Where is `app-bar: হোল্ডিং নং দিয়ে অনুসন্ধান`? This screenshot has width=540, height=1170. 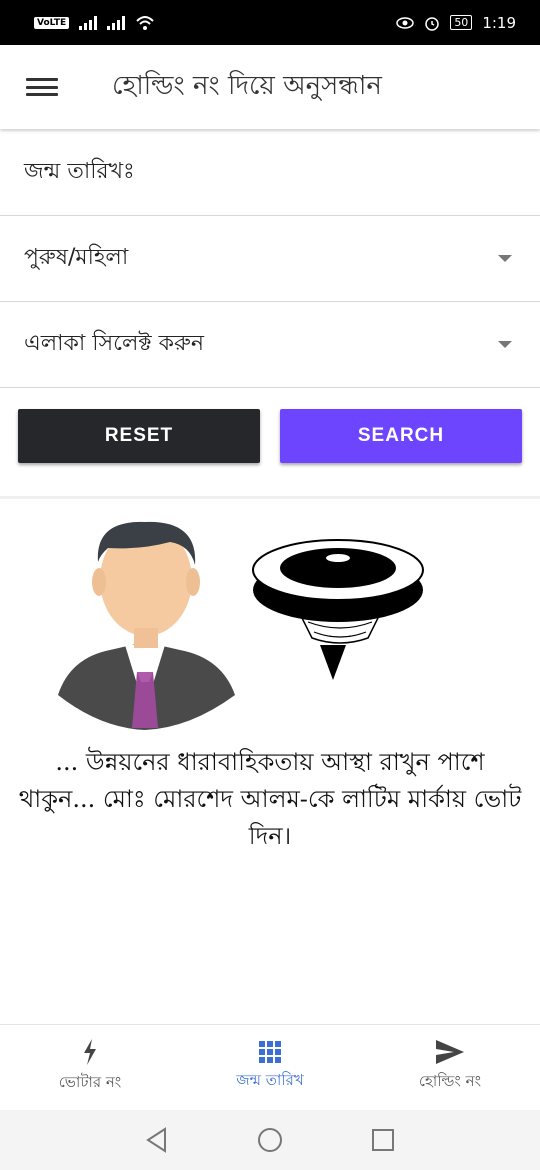 app-bar: হোল্ডিং নং দিয়ে অনুসন্ধান is located at coordinates (270, 87).